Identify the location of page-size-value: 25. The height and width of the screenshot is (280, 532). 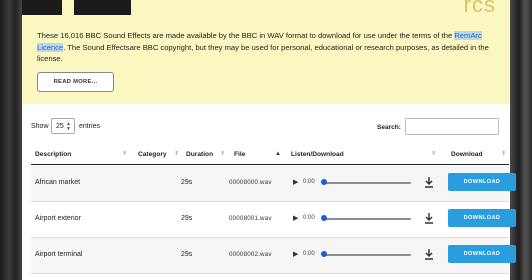
(60, 126).